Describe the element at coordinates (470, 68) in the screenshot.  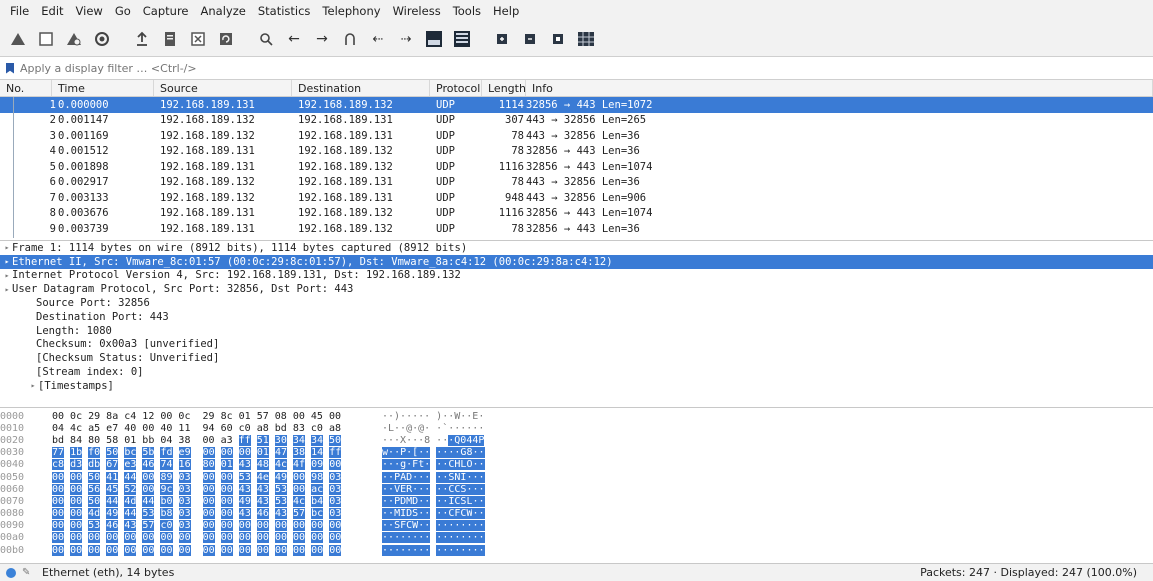
I see `display-filter-input` at that location.